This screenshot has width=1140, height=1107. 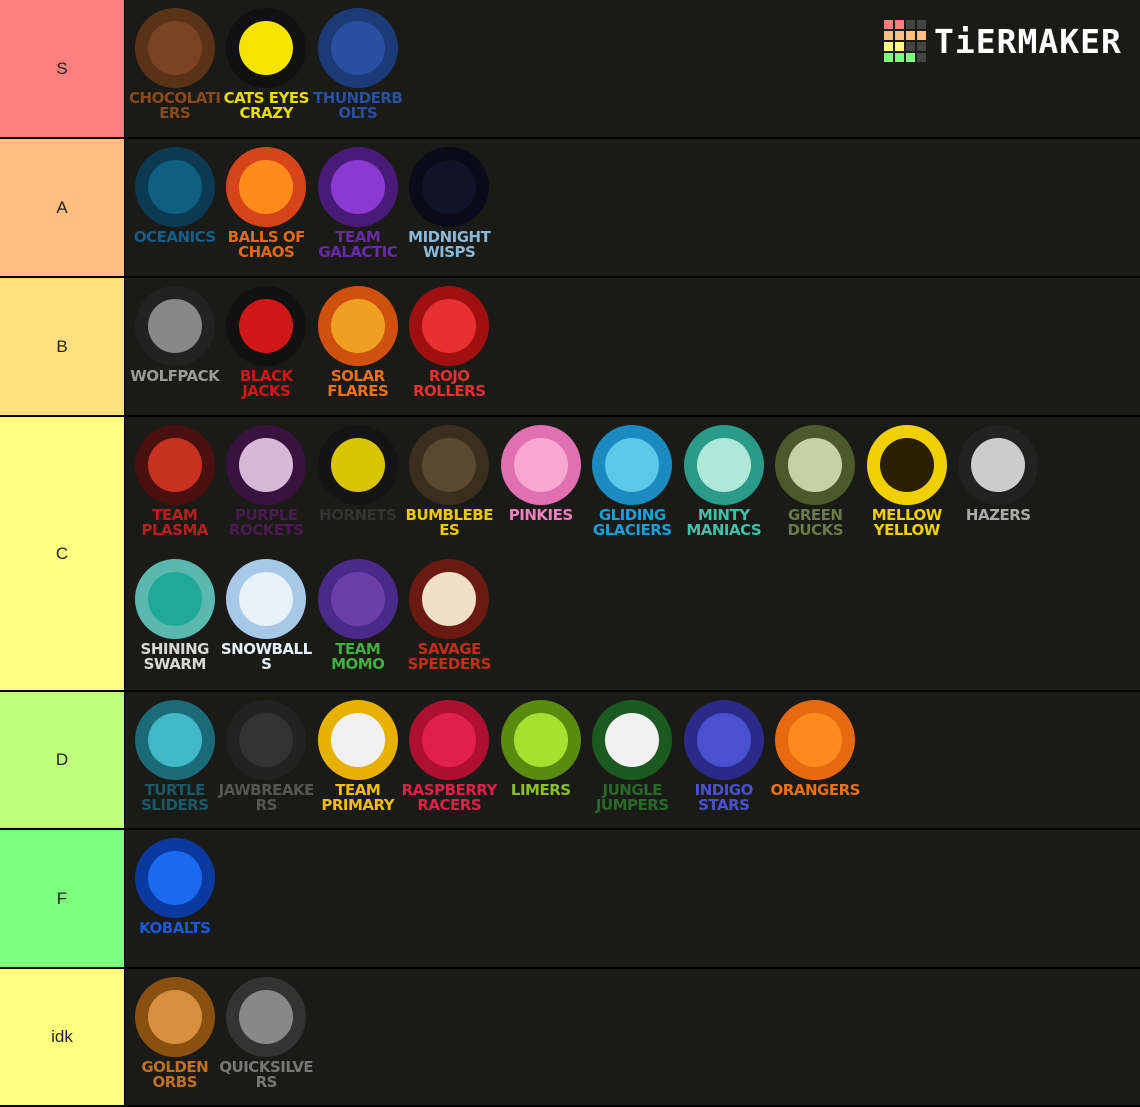 What do you see at coordinates (175, 763) in the screenshot?
I see `team-item: Turtle Sliders` at bounding box center [175, 763].